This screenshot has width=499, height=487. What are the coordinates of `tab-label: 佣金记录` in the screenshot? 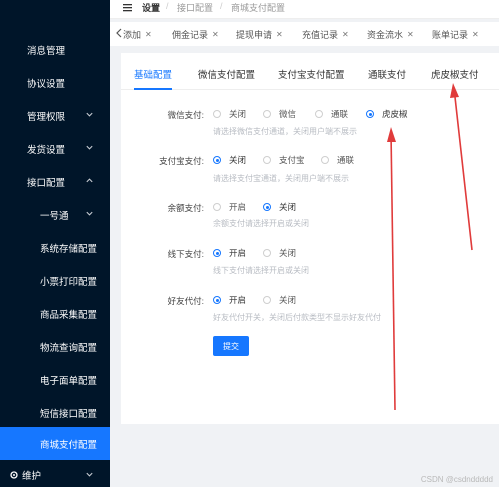 It's located at (190, 35).